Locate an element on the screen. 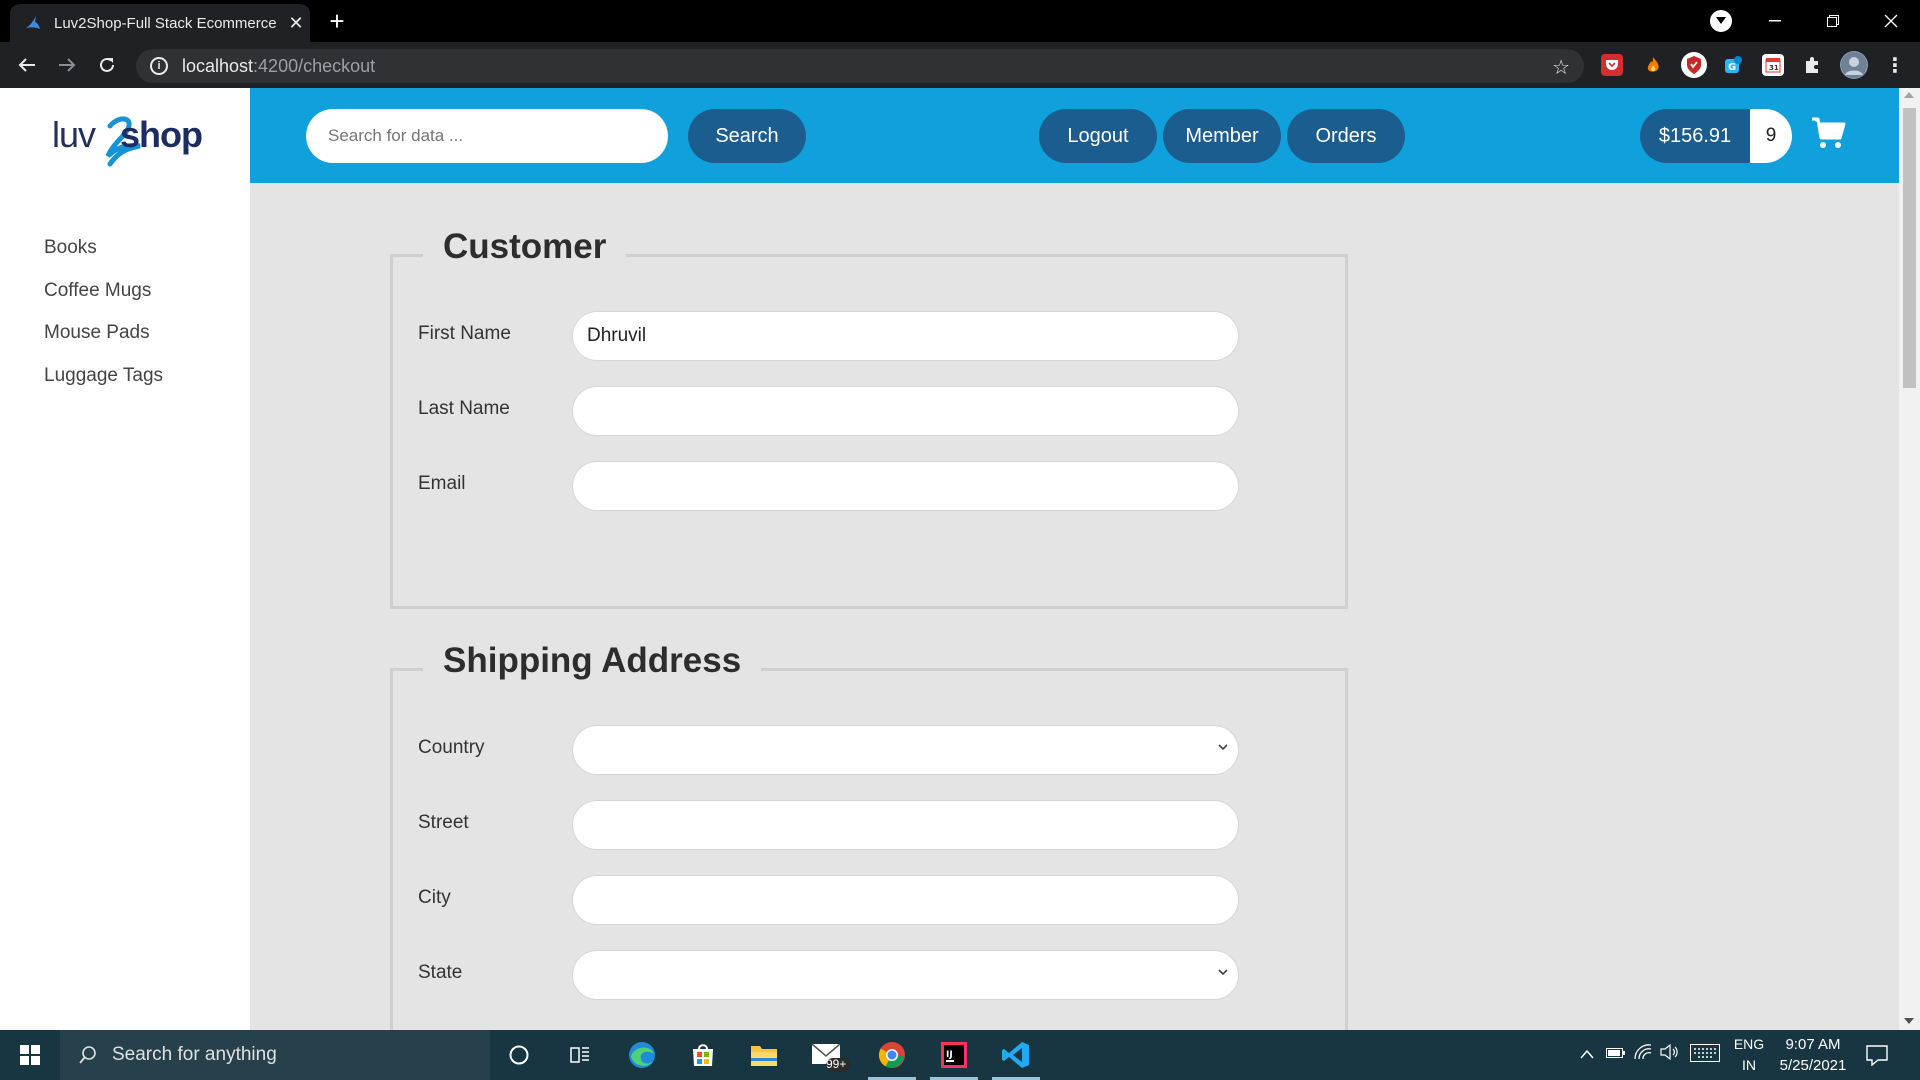 Image resolution: width=1920 pixels, height=1080 pixels. region-code: IN is located at coordinates (1749, 1065).